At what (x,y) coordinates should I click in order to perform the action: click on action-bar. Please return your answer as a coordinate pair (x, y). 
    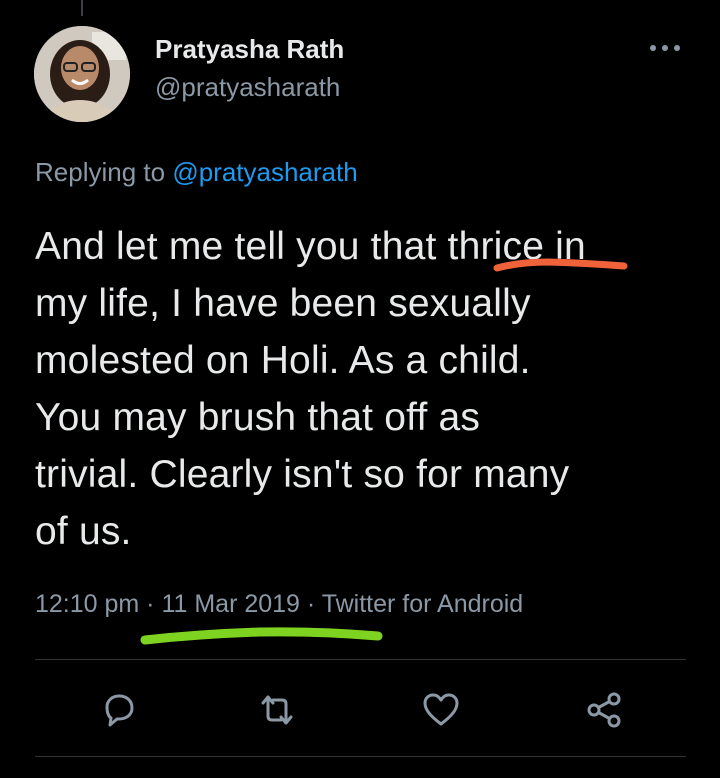
    Looking at the image, I should click on (360, 710).